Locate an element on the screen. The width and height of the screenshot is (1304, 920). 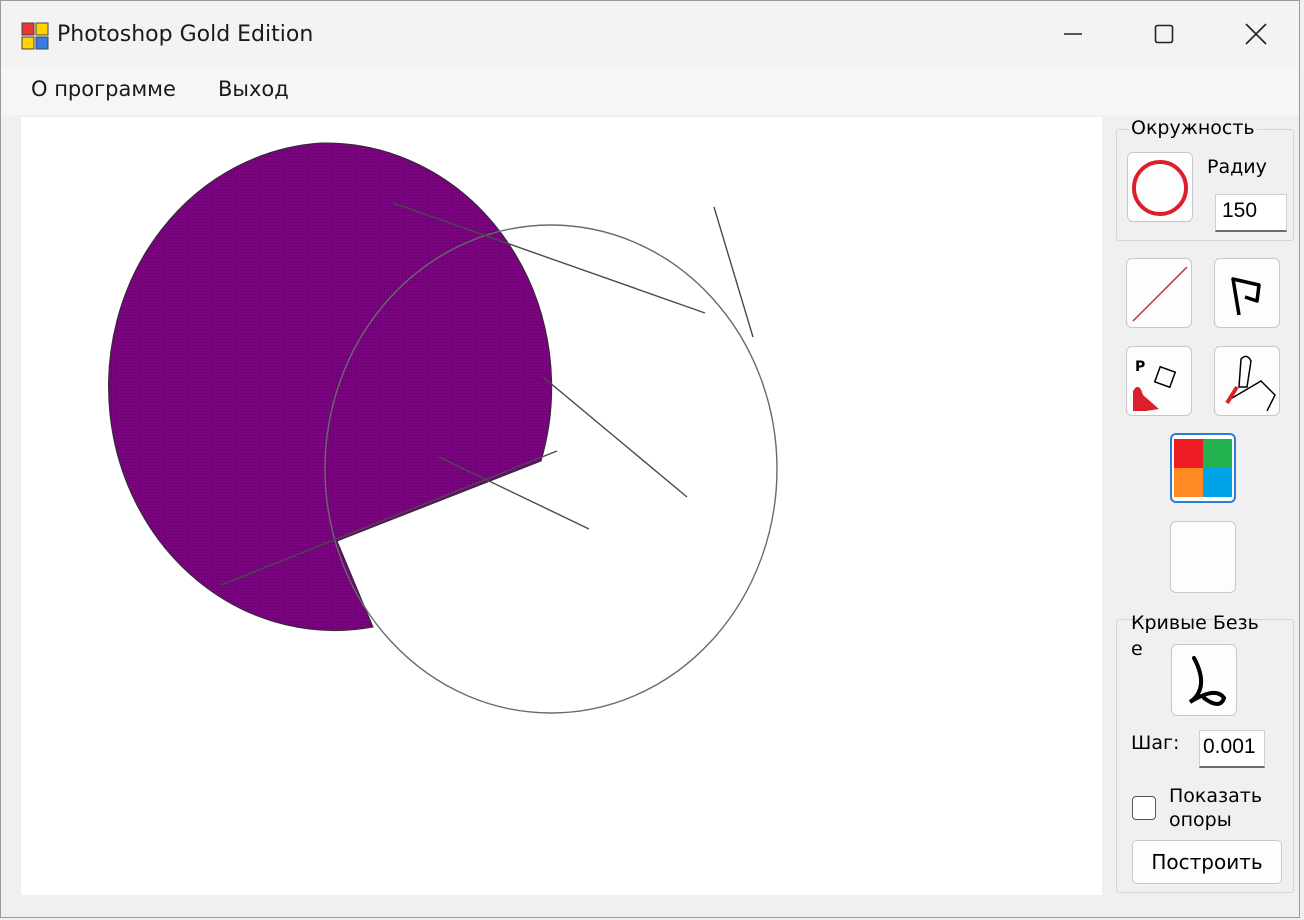
build-button: Построить is located at coordinates (1207, 862).